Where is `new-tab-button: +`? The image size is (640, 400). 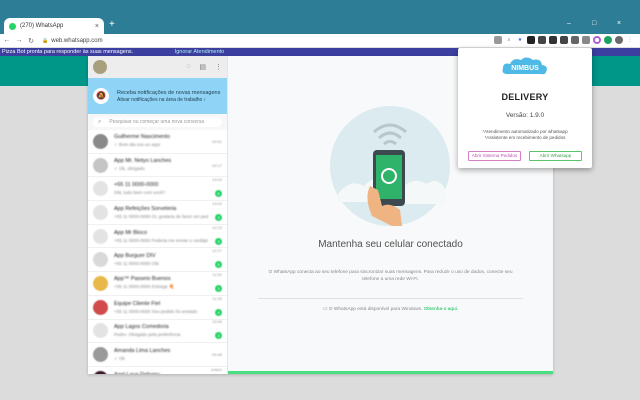 new-tab-button: + is located at coordinates (112, 25).